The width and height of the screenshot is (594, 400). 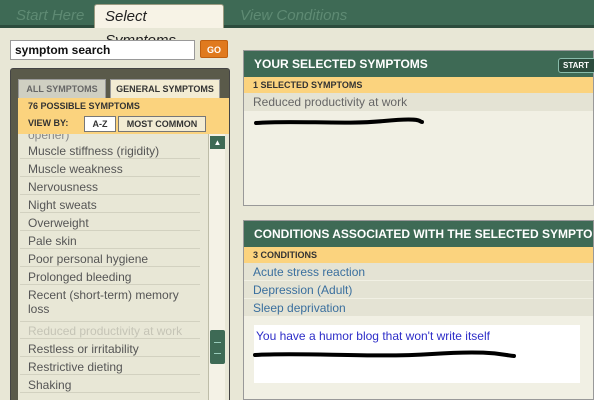 I want to click on selected-symptom-item: Reduced productivity at work, so click(x=418, y=102).